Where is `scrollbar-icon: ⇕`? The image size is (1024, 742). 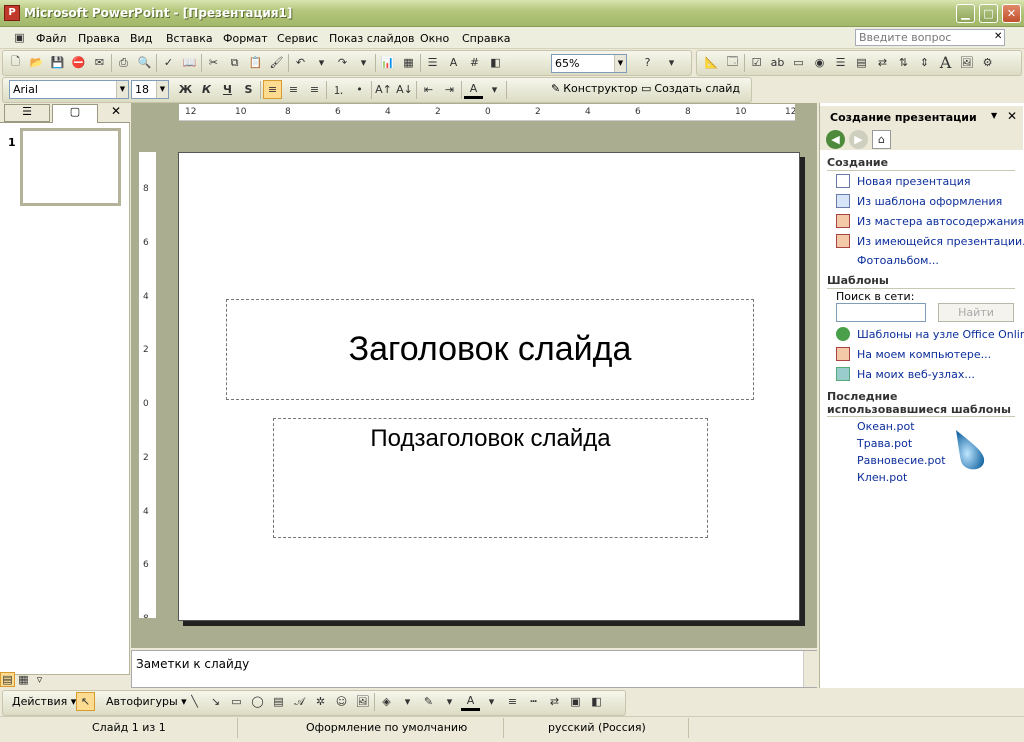
scrollbar-icon: ⇕ is located at coordinates (924, 62).